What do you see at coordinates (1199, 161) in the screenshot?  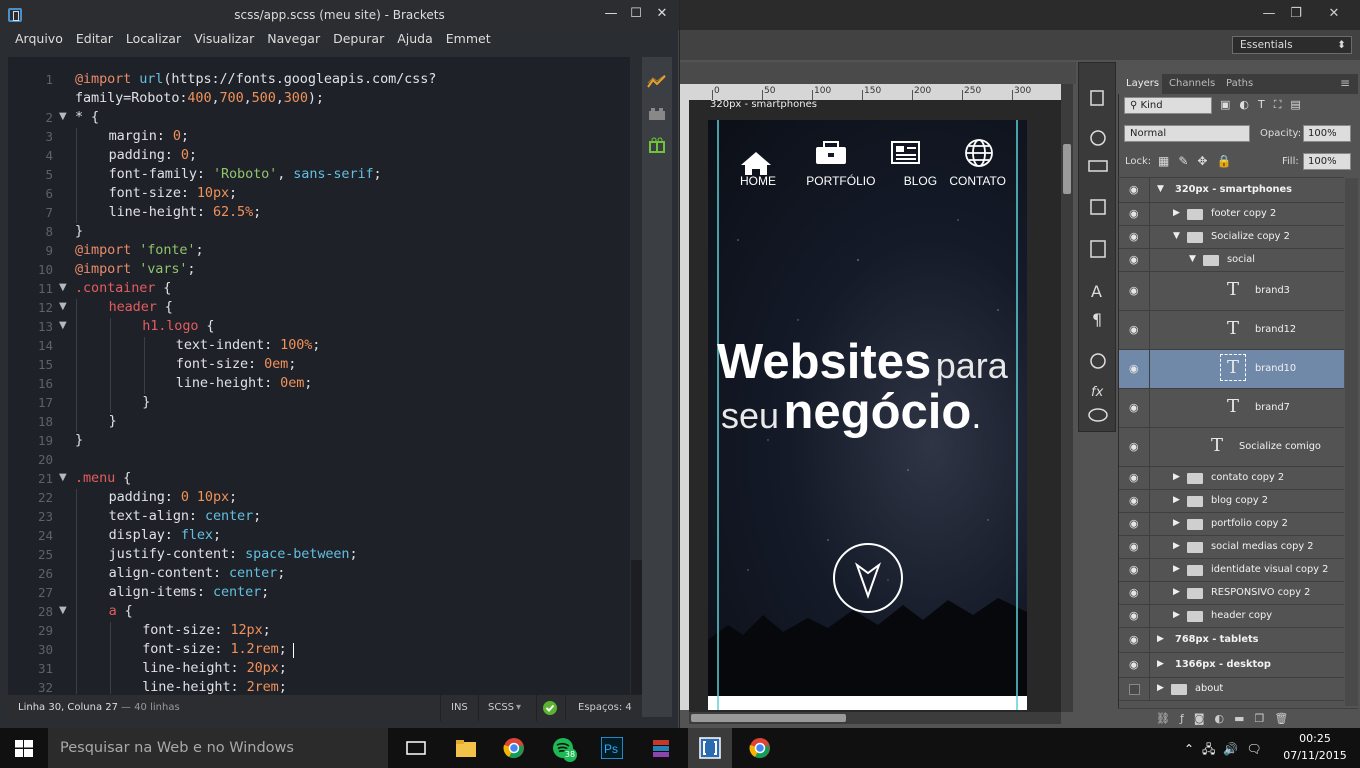 I see `lock-icons: ▦✎✥🔒` at bounding box center [1199, 161].